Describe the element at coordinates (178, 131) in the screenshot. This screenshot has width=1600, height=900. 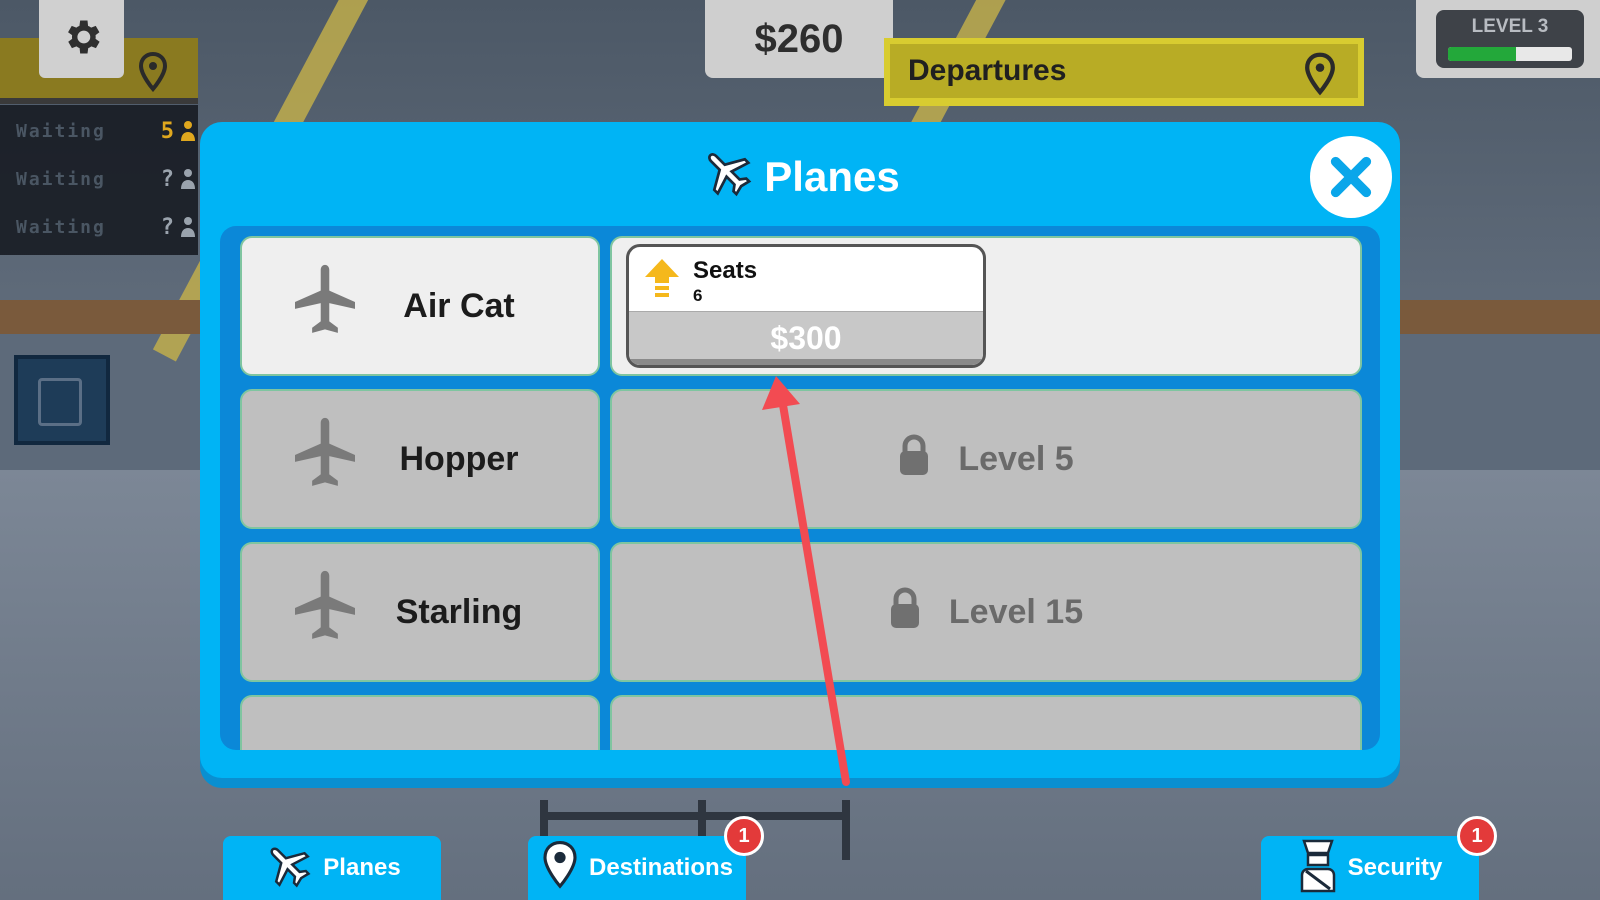
I see `waiting-count: 5` at that location.